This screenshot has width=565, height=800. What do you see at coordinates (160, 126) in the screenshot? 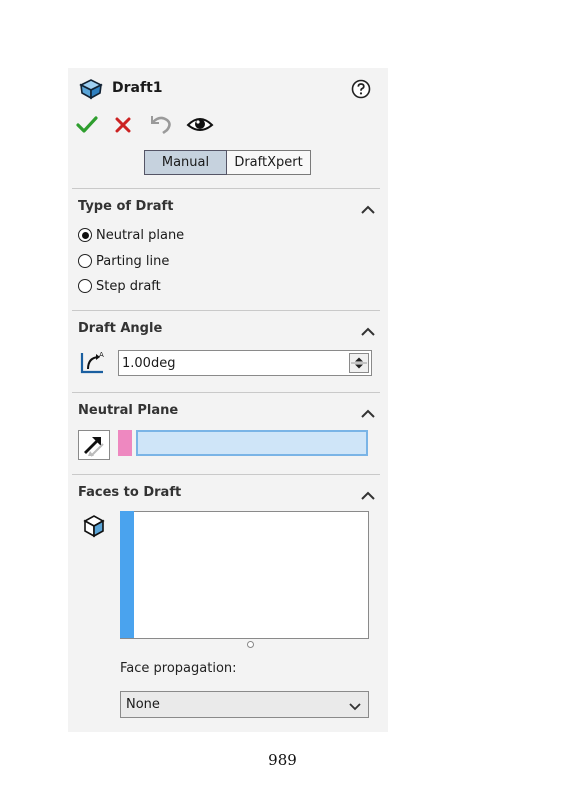
I see `undo-icon` at bounding box center [160, 126].